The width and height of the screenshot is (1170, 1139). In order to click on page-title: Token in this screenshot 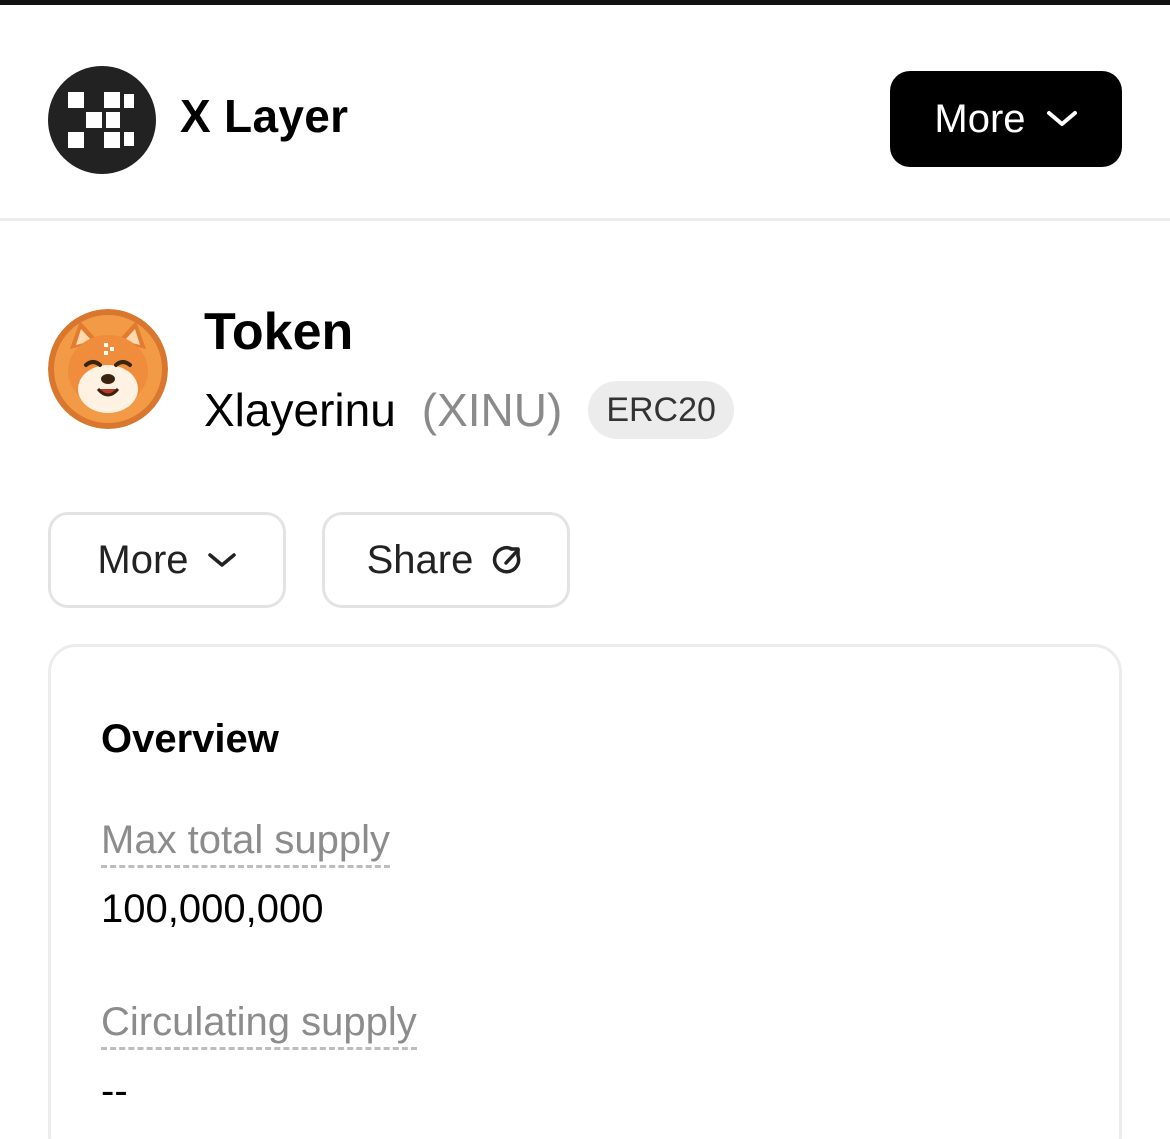, I will do `click(279, 332)`.